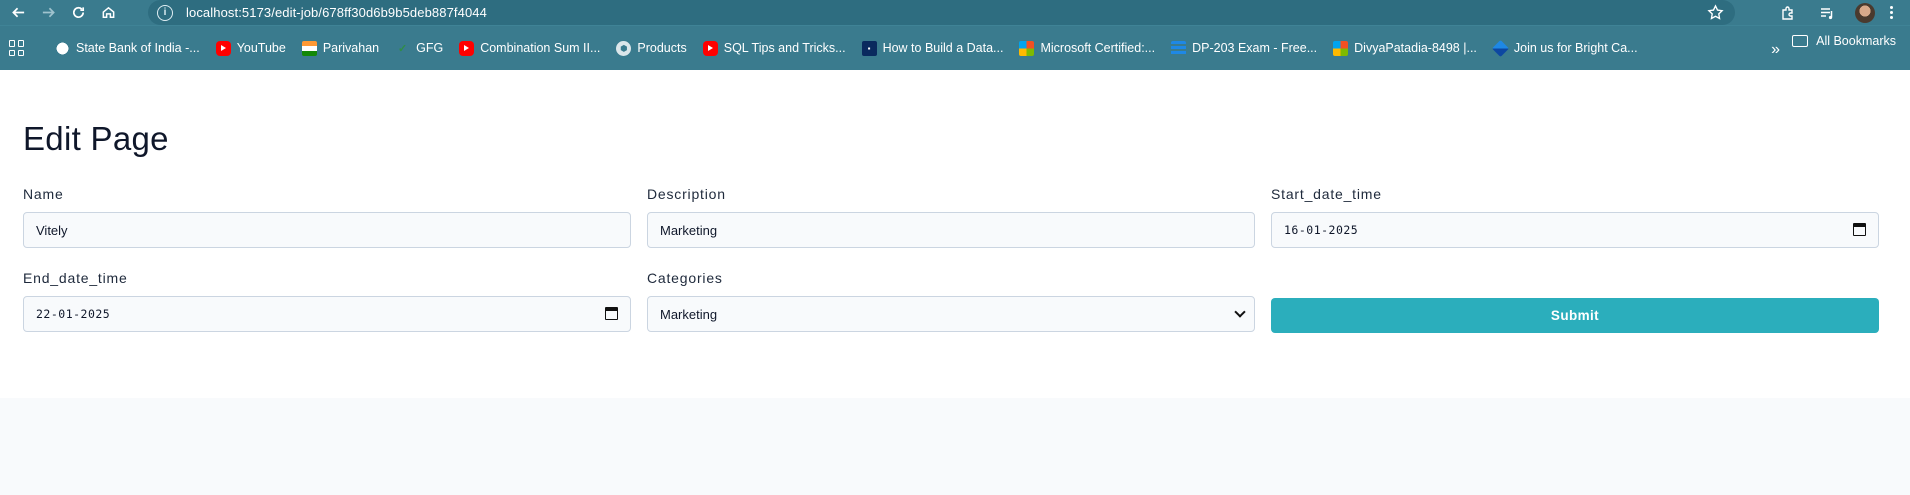 This screenshot has width=1910, height=495. Describe the element at coordinates (309, 48) in the screenshot. I see `india-flag-icon` at that location.